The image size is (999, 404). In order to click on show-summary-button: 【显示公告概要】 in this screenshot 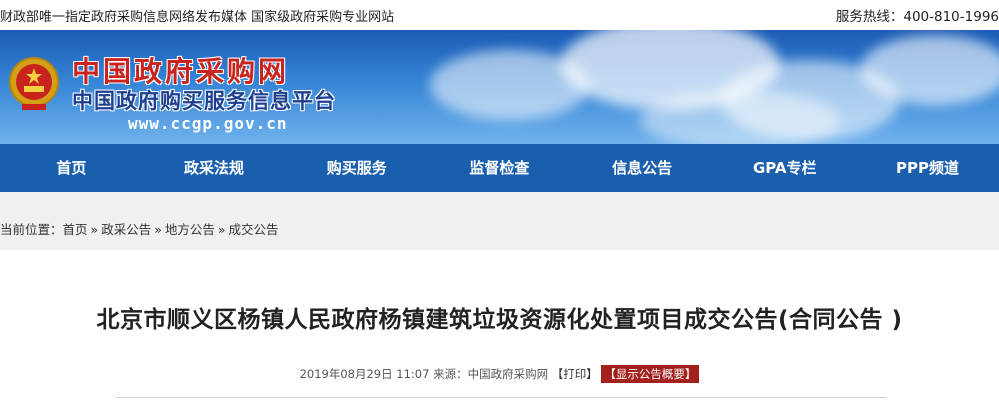, I will do `click(650, 374)`.